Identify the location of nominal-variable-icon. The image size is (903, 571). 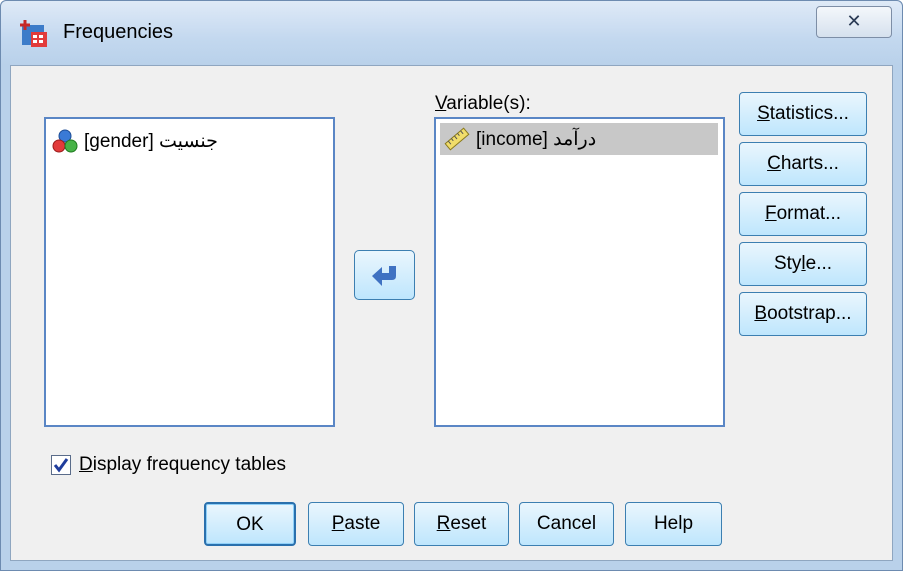
(65, 141).